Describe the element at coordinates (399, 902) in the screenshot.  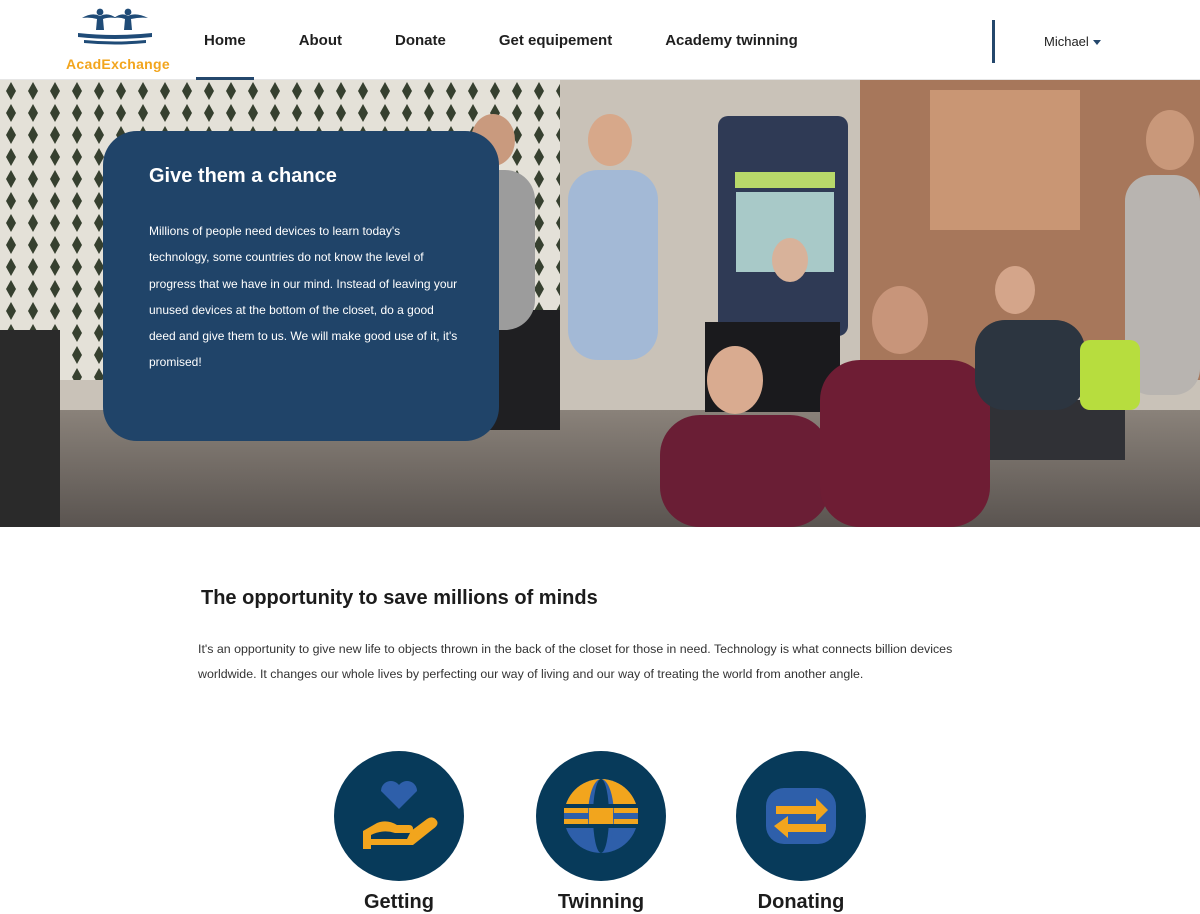
I see `feature-getting-label: Getting` at that location.